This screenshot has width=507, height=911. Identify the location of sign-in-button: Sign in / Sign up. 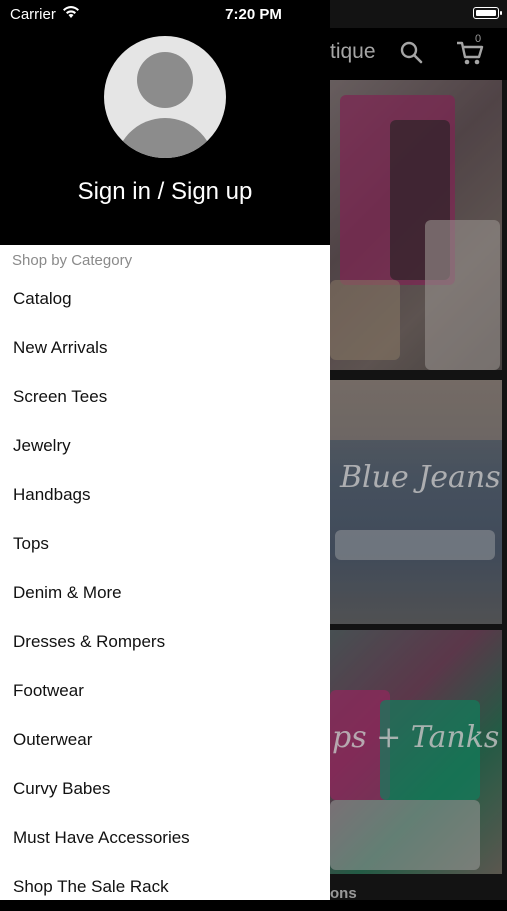
(165, 192).